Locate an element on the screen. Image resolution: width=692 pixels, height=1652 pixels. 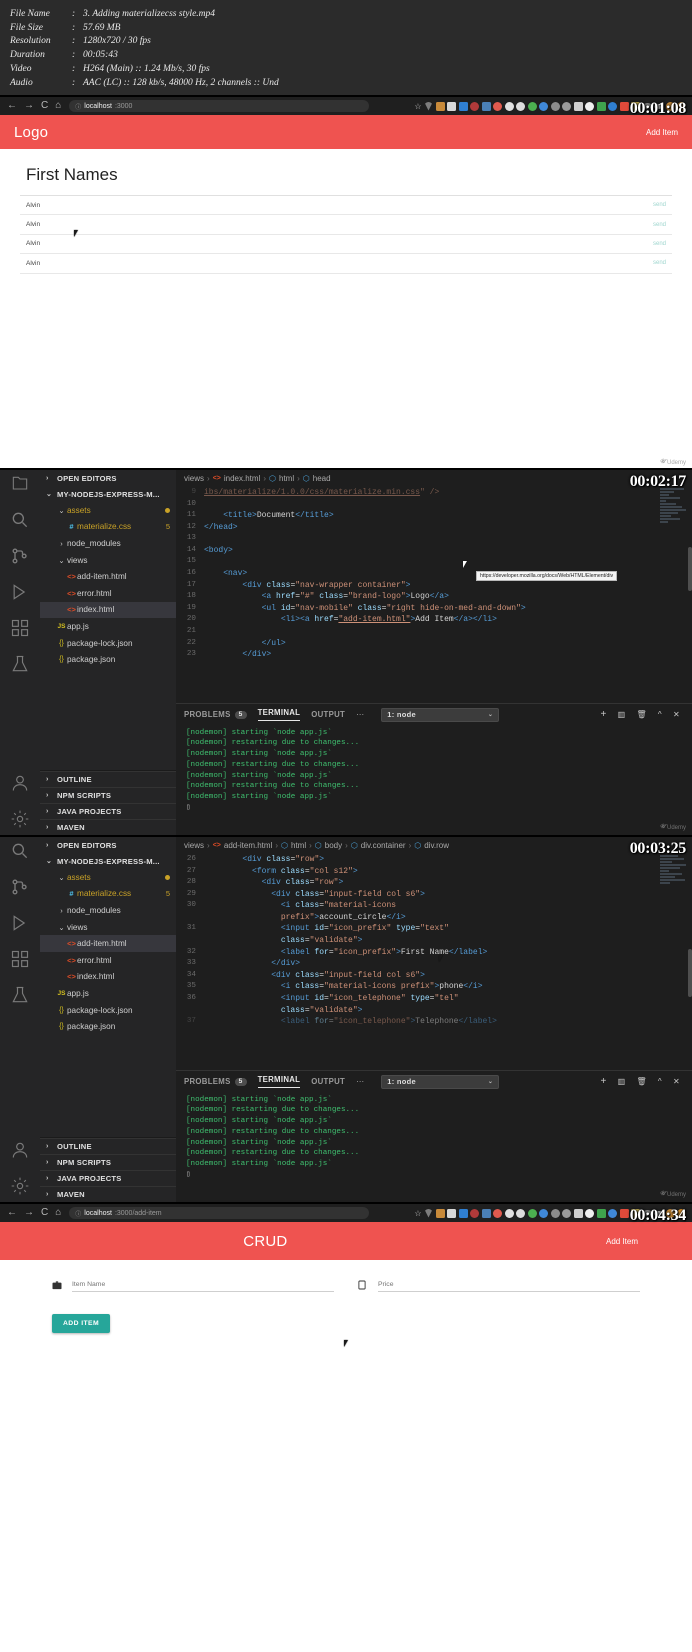
source-control-icon is located at coordinates (20, 887).